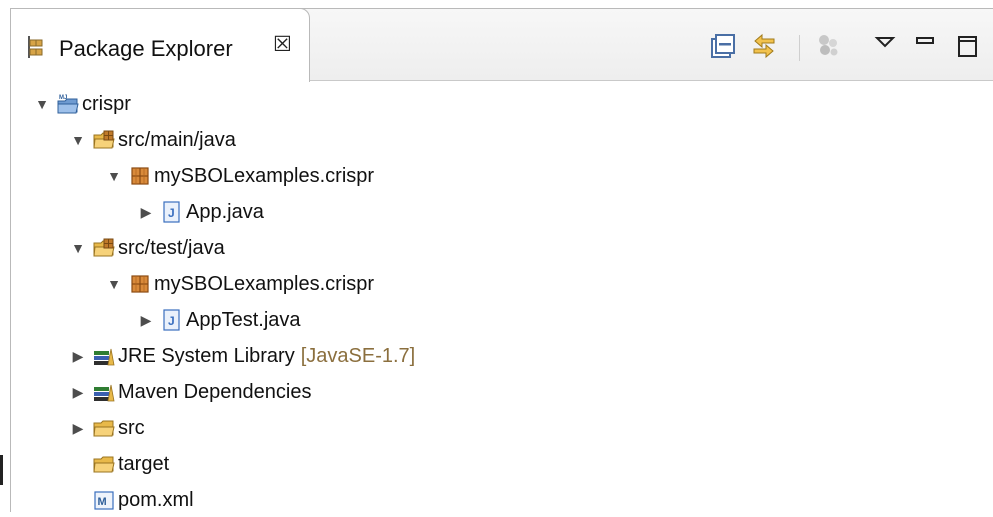  I want to click on tree-item-maven-dependencies: ▶ Maven Dependencies, so click(190, 392).